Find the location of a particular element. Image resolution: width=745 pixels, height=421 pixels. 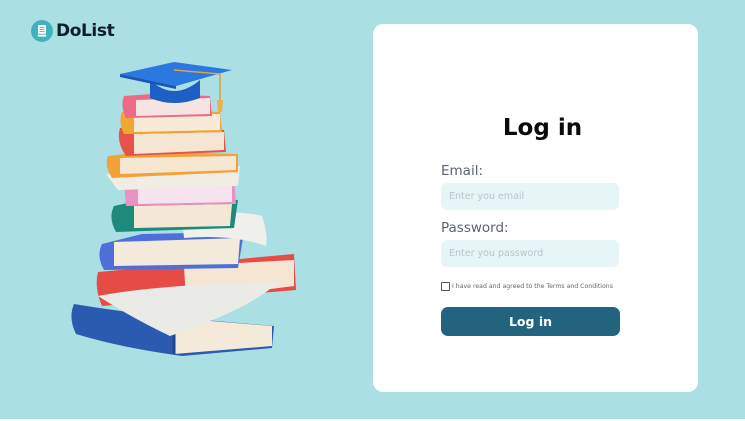

brand-name: DoList is located at coordinates (85, 31).